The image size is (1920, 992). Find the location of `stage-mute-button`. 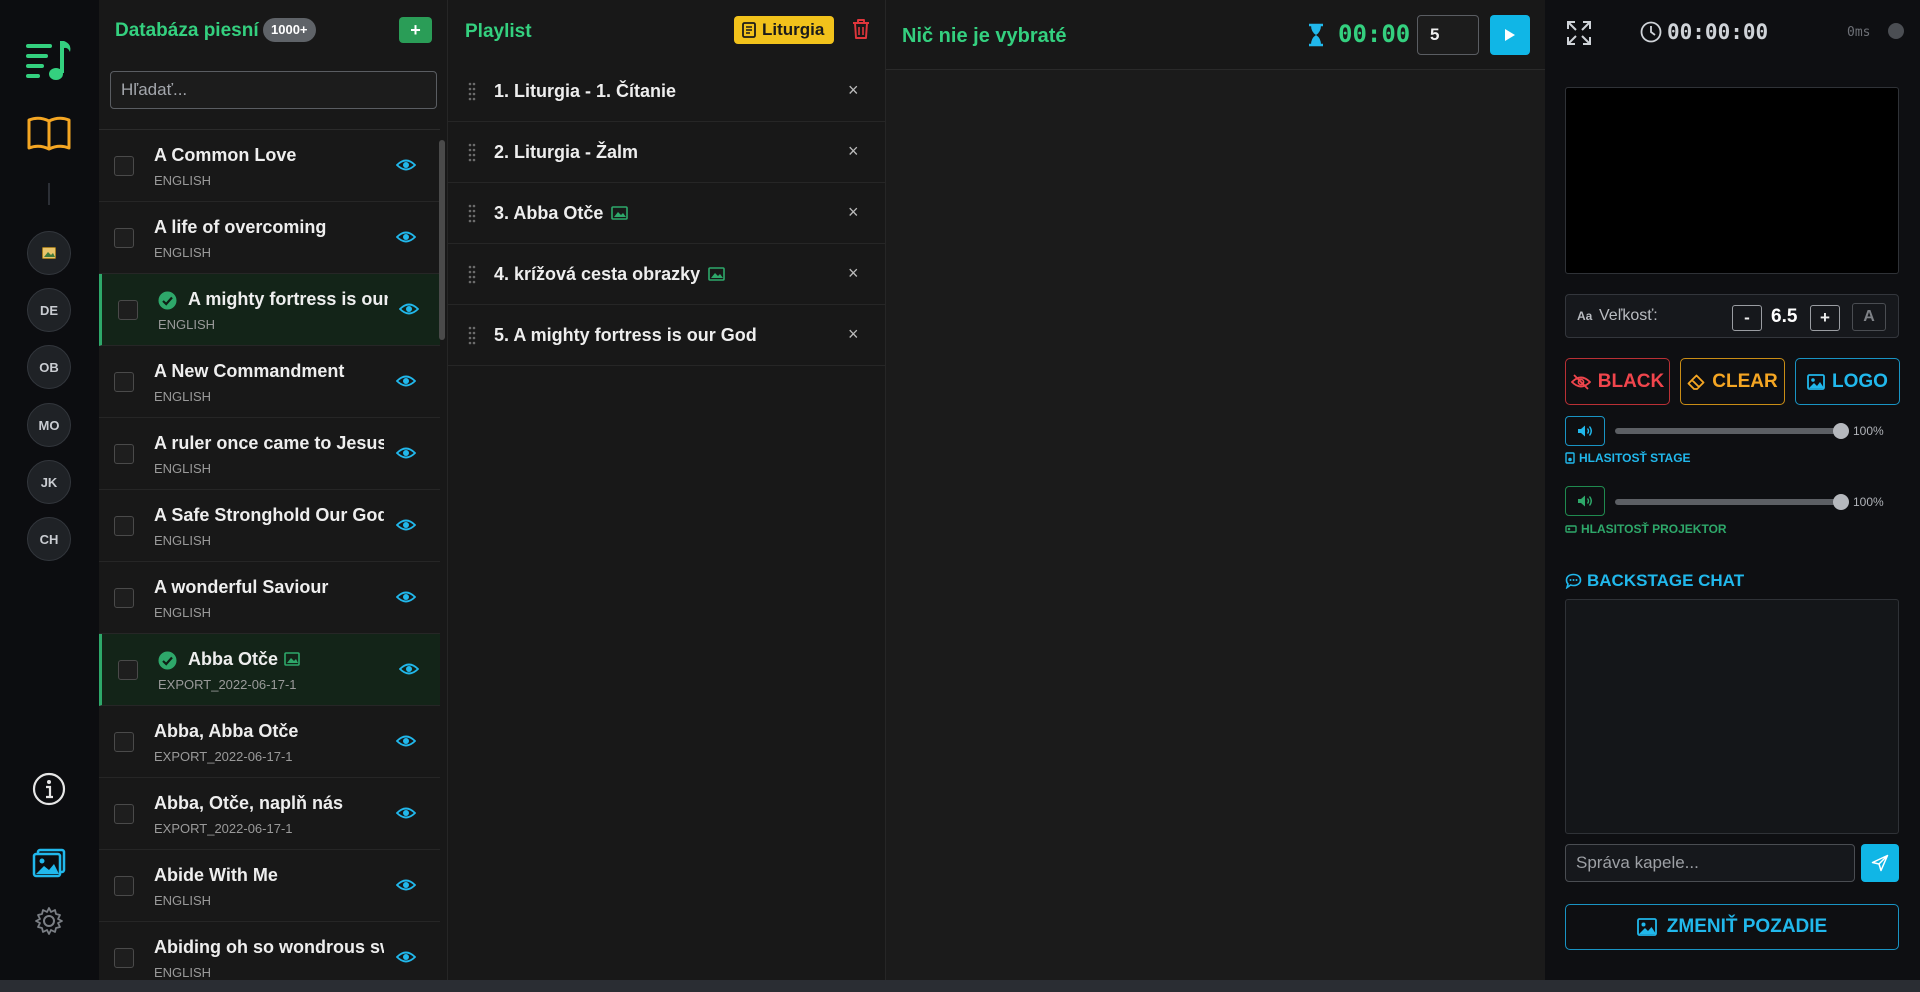

stage-mute-button is located at coordinates (1585, 431).